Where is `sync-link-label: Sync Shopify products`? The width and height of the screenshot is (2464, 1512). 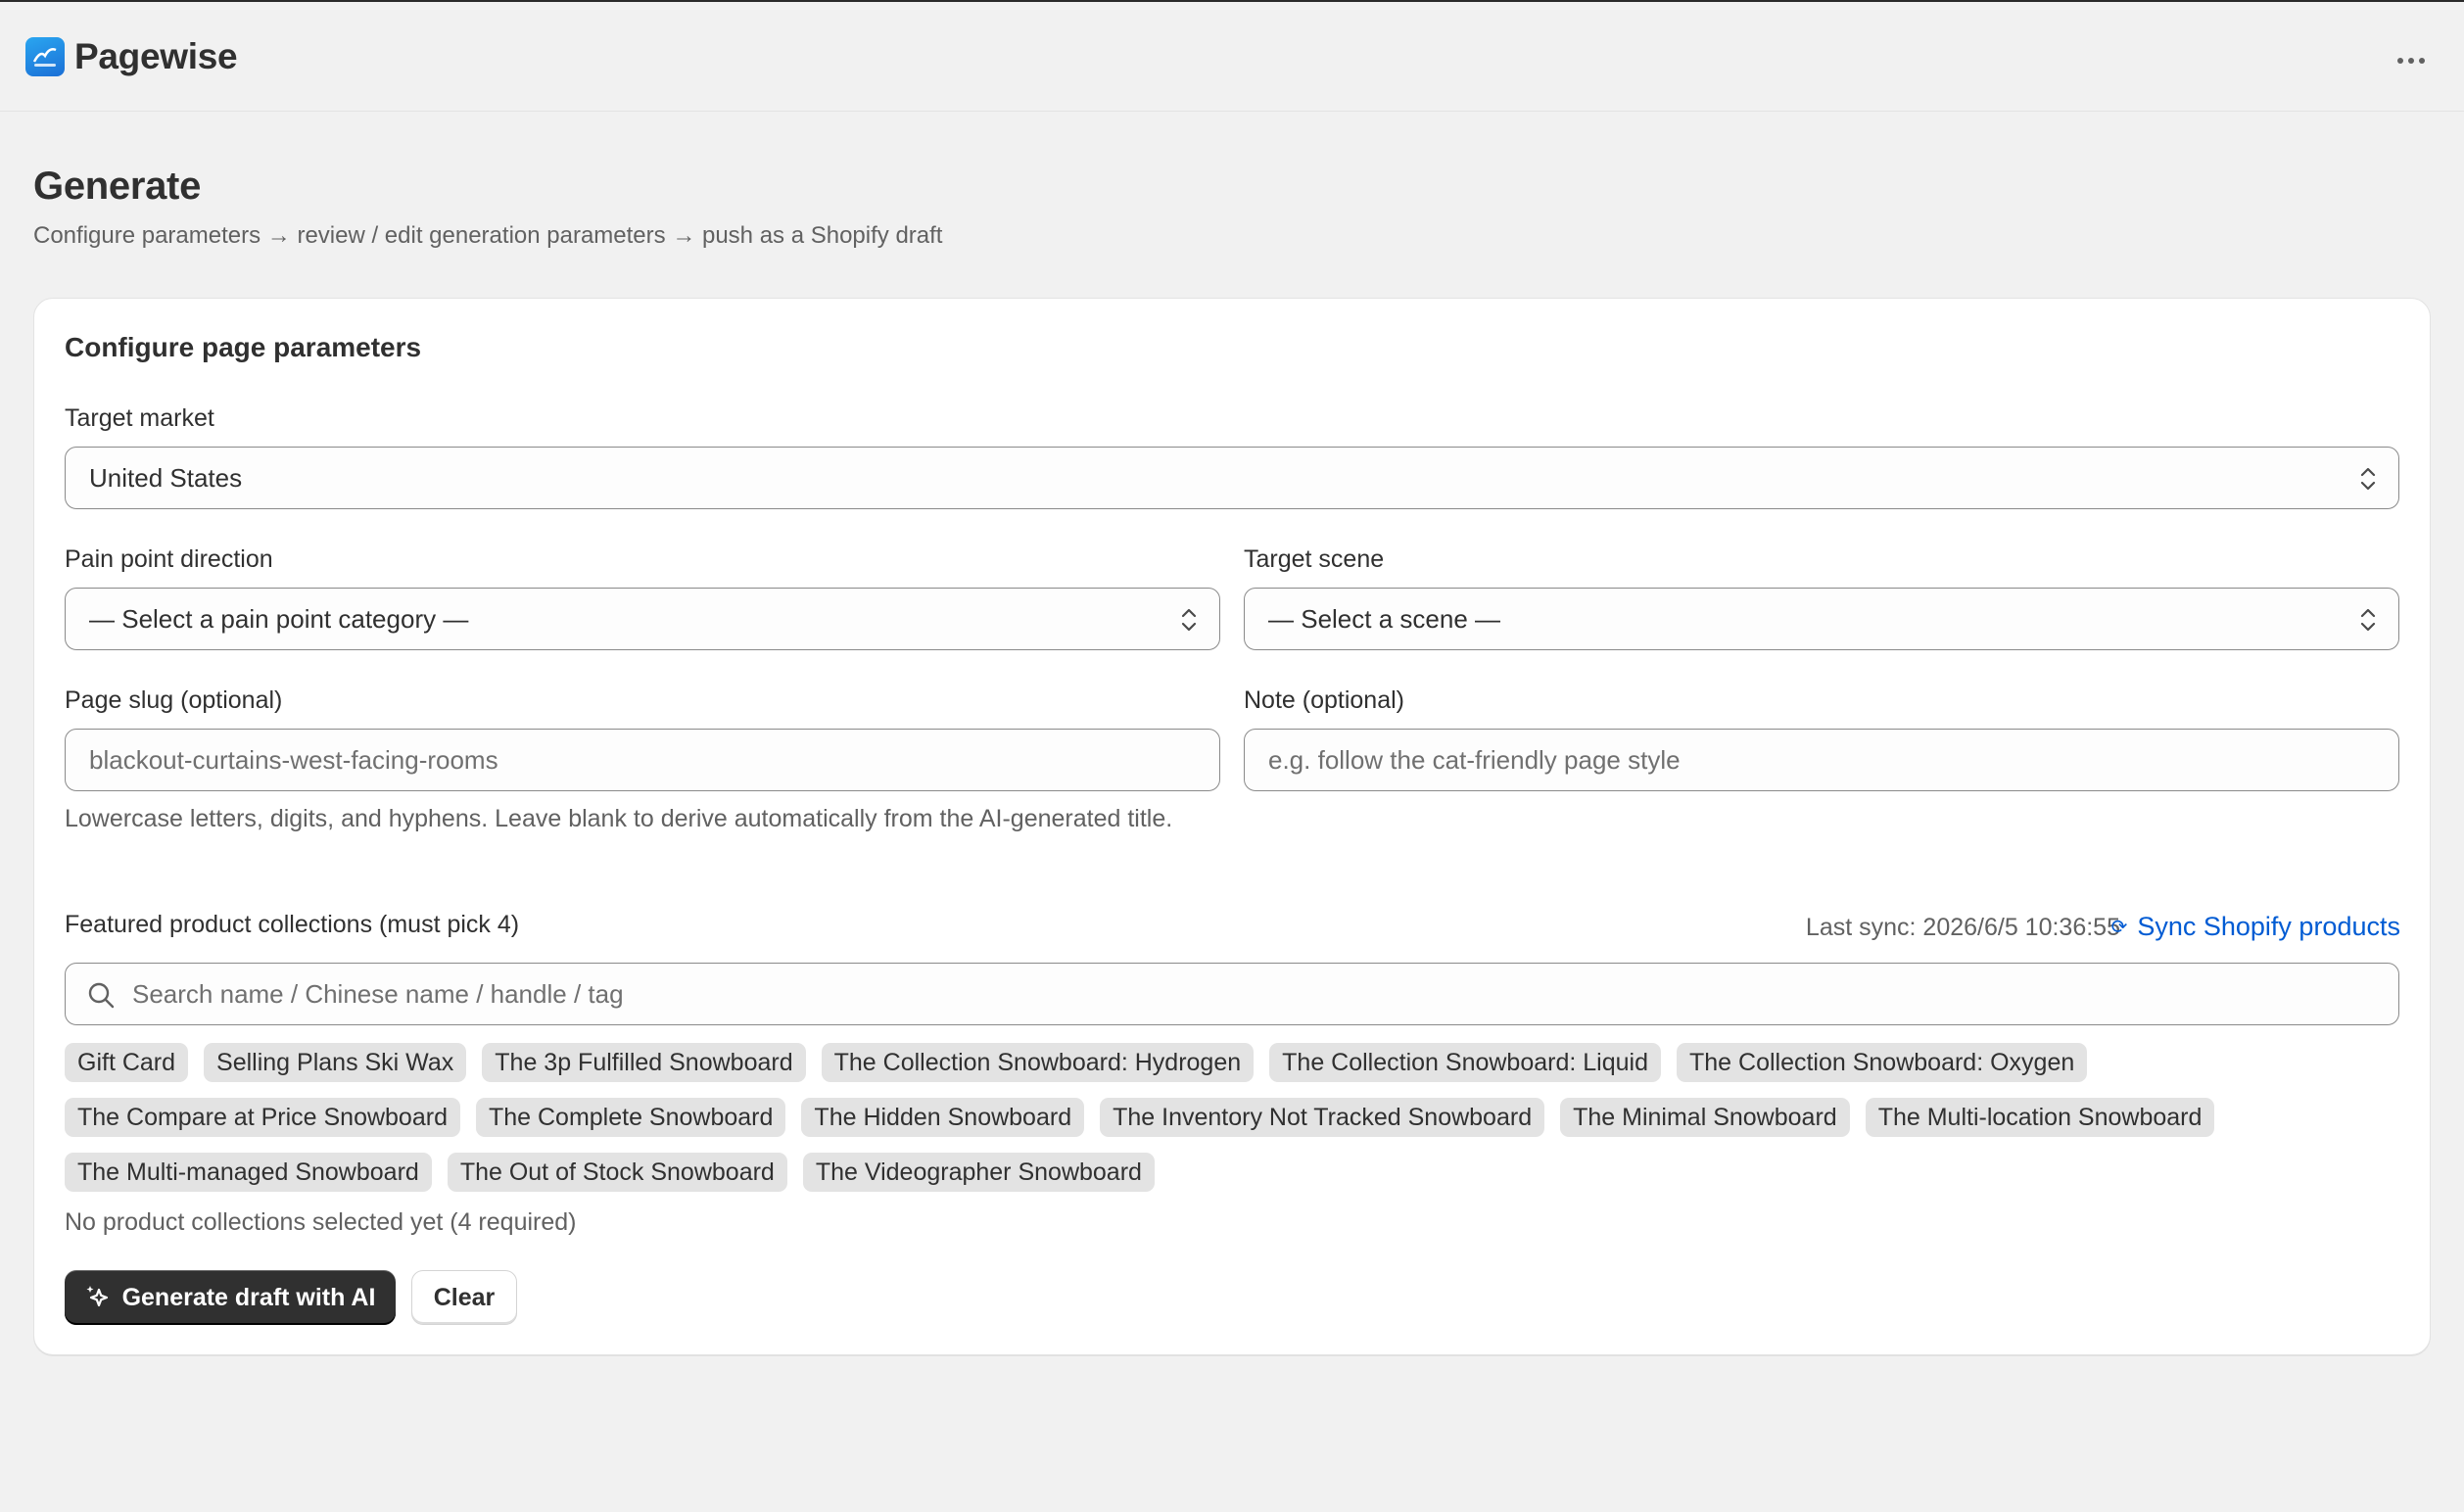 sync-link-label: Sync Shopify products is located at coordinates (2268, 926).